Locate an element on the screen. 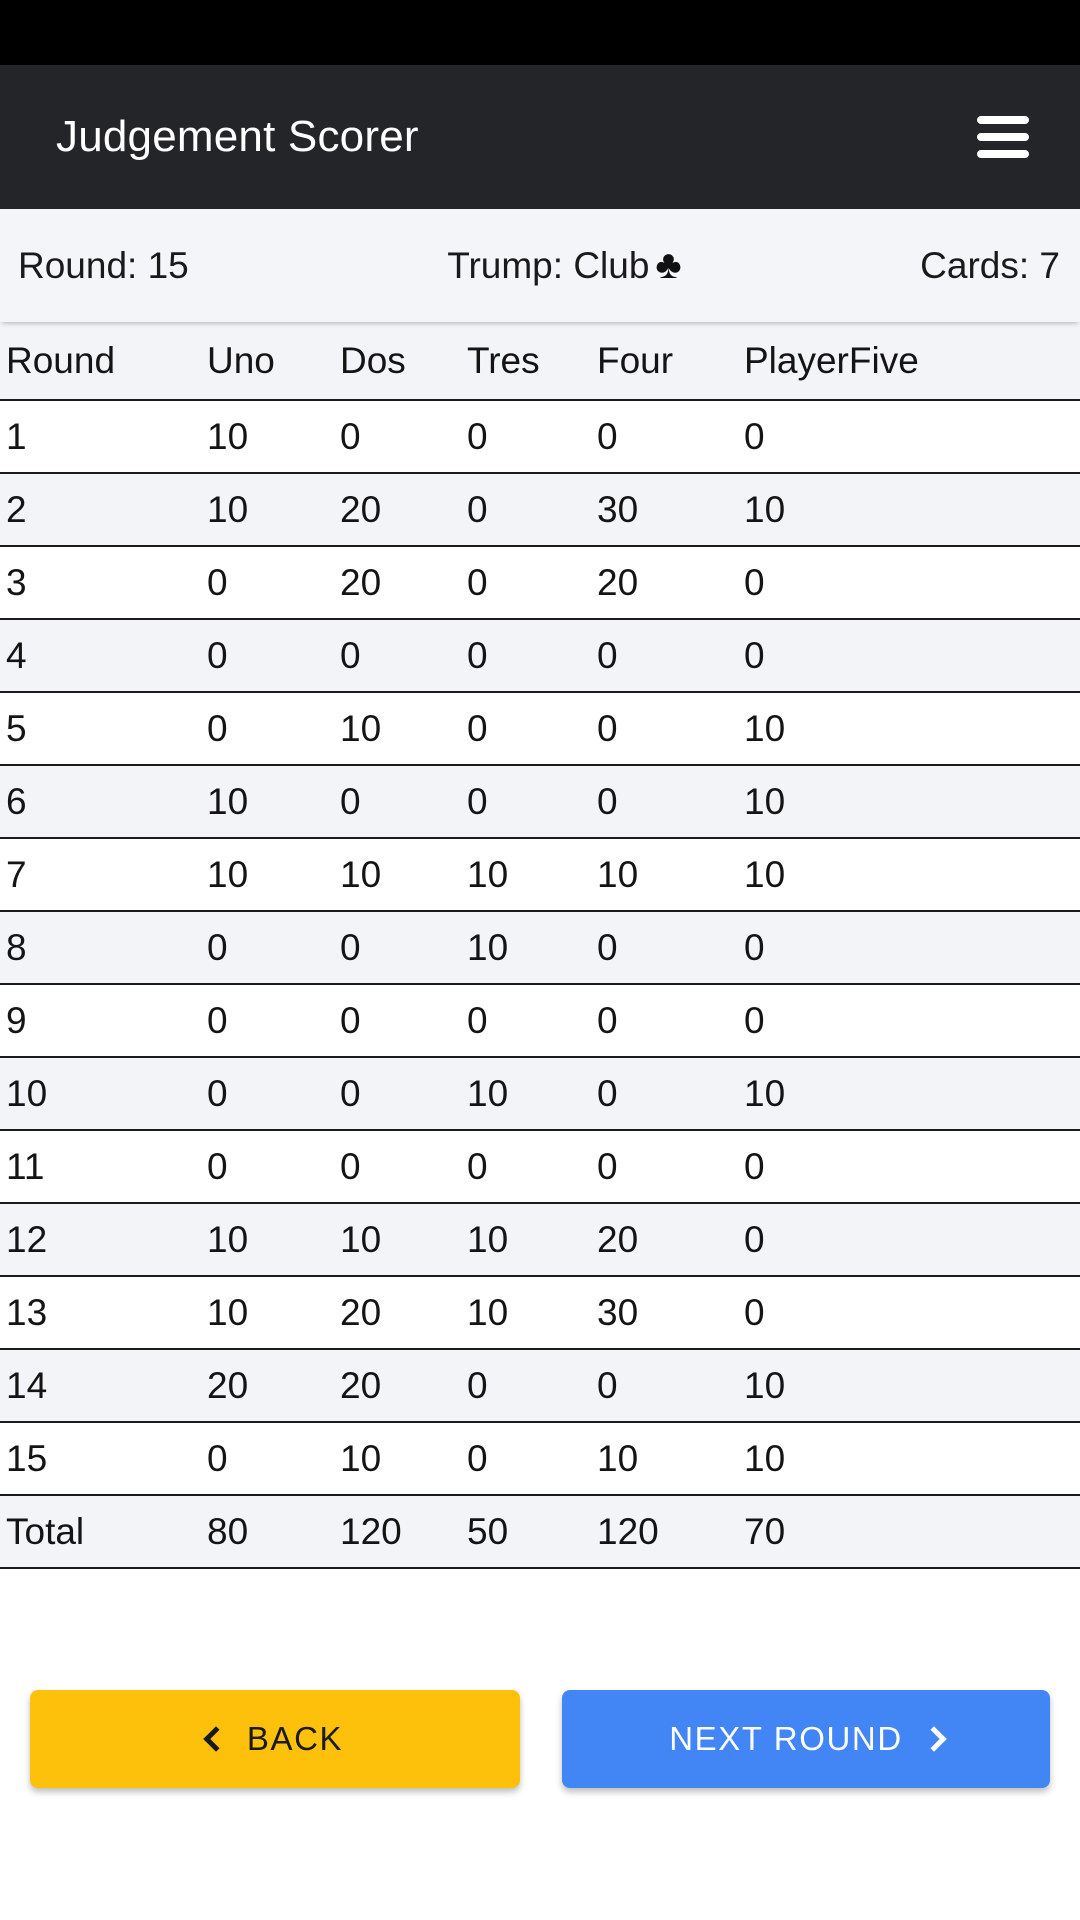  trump-label: Trump: Club is located at coordinates (548, 265).